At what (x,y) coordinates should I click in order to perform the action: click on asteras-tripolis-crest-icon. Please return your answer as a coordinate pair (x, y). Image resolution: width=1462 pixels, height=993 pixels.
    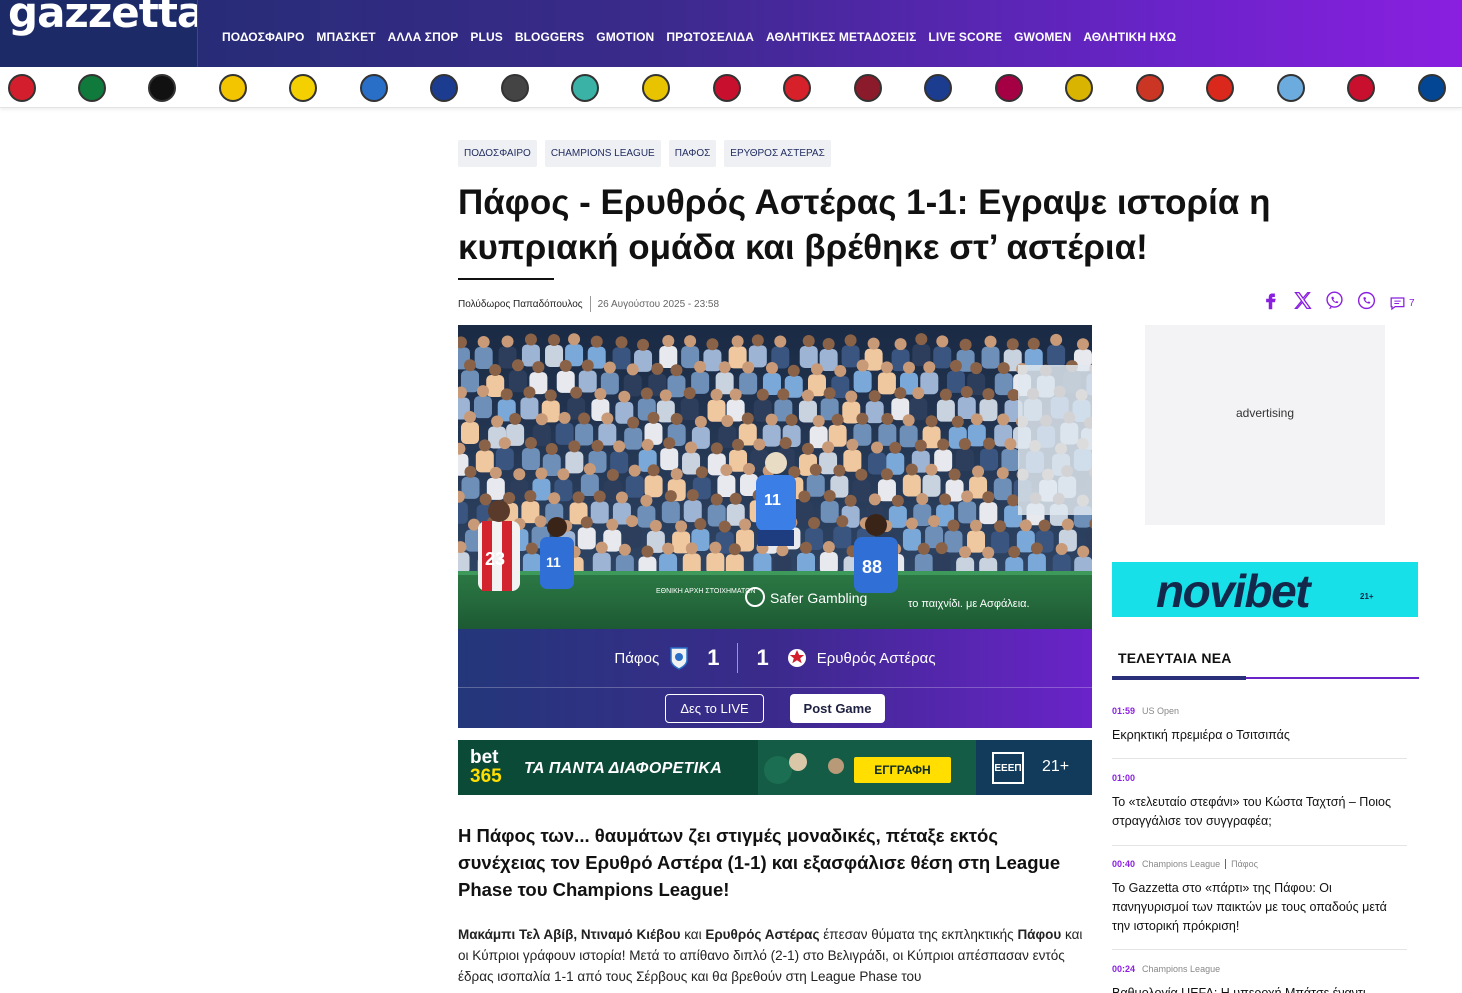
    Looking at the image, I should click on (374, 88).